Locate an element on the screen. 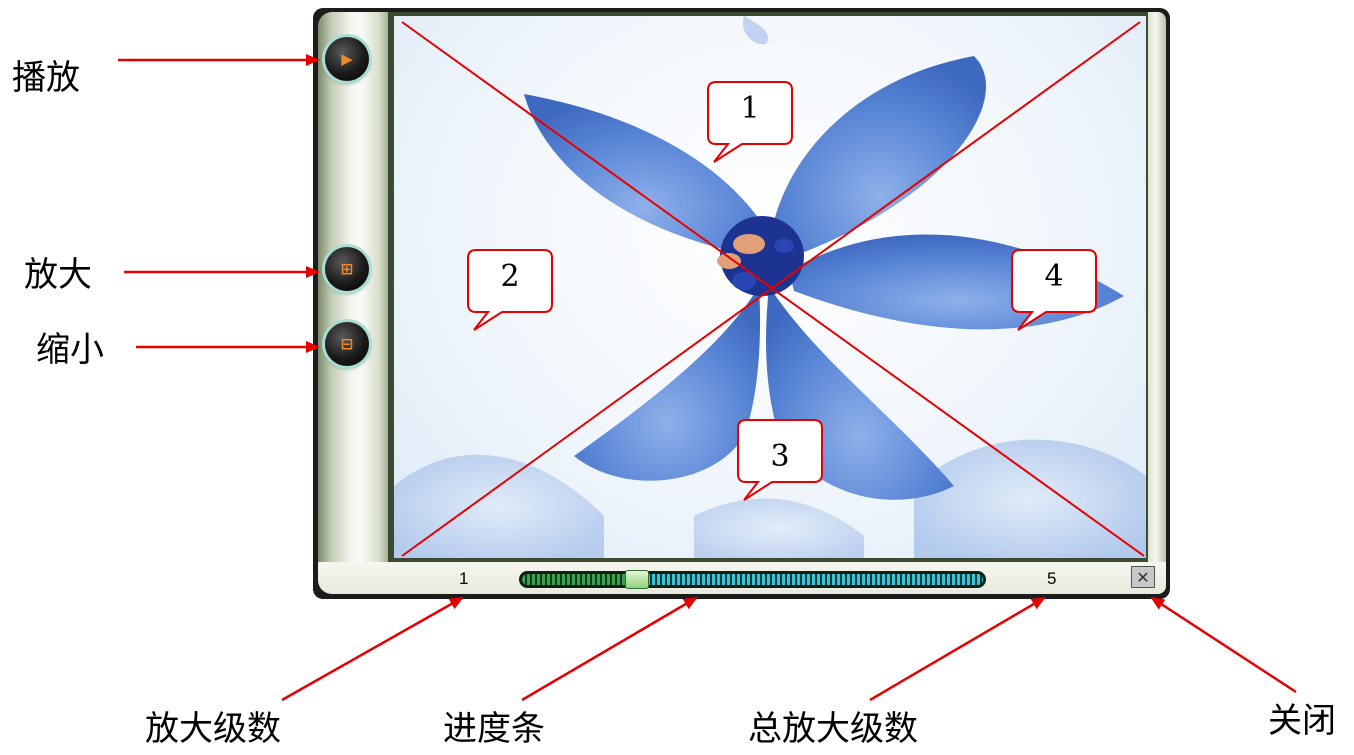  zoom-in-button: ⊞ is located at coordinates (347, 269).